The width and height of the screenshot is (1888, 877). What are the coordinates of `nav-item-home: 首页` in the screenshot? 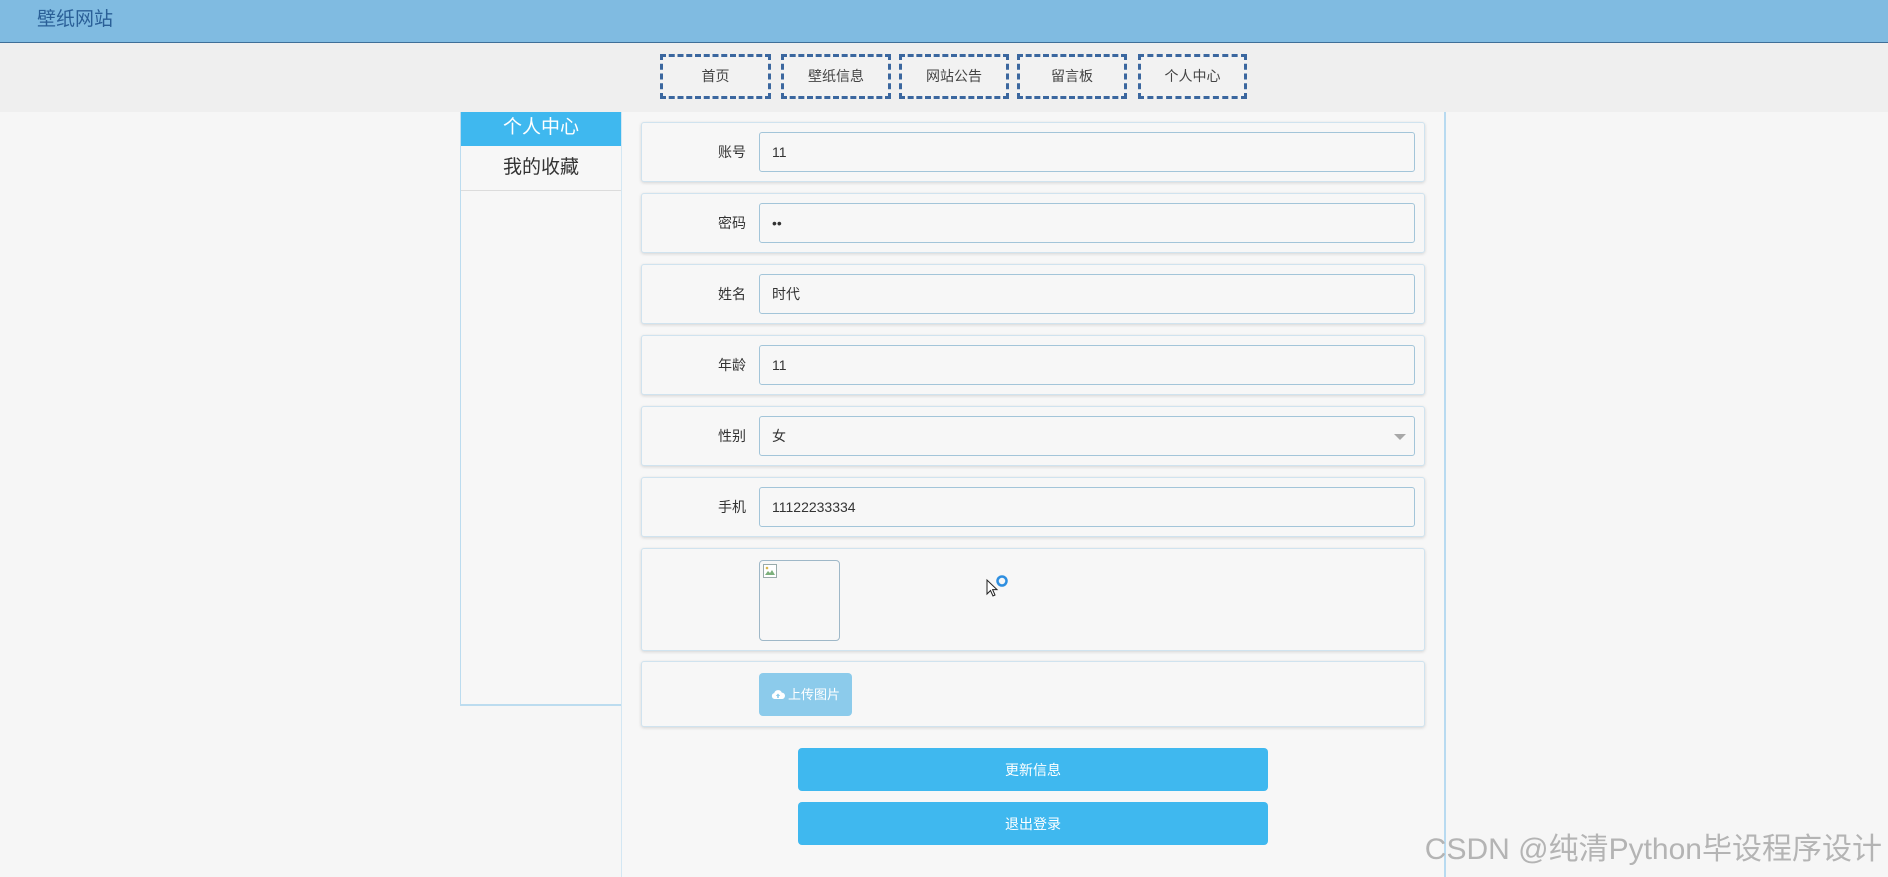 It's located at (715, 76).